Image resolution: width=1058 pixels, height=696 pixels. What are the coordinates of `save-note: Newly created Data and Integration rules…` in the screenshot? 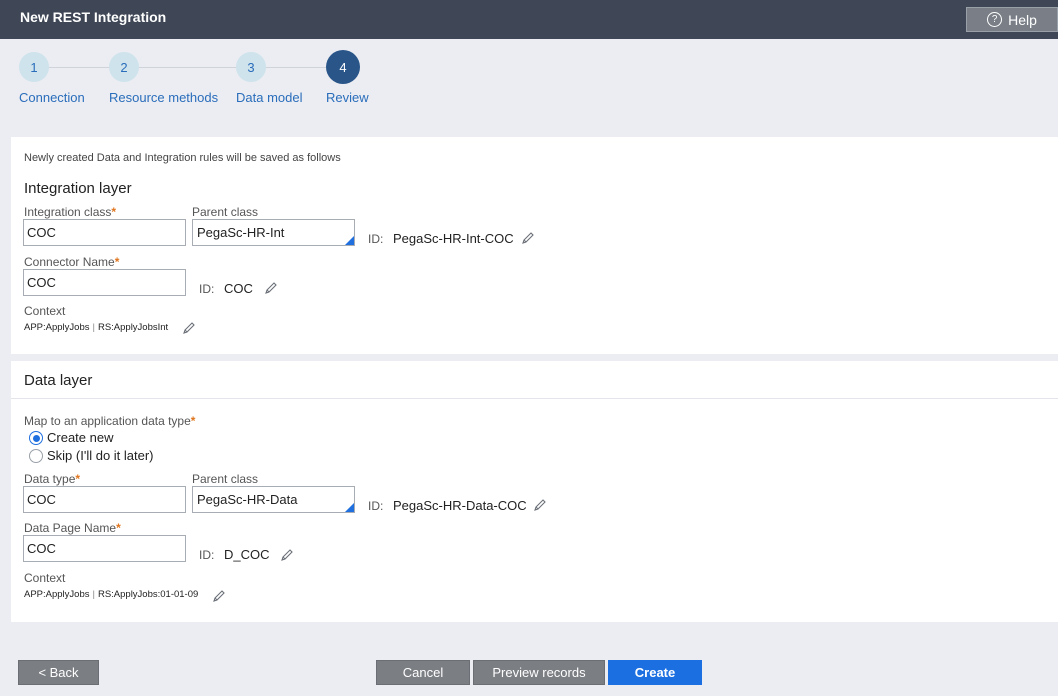 It's located at (182, 158).